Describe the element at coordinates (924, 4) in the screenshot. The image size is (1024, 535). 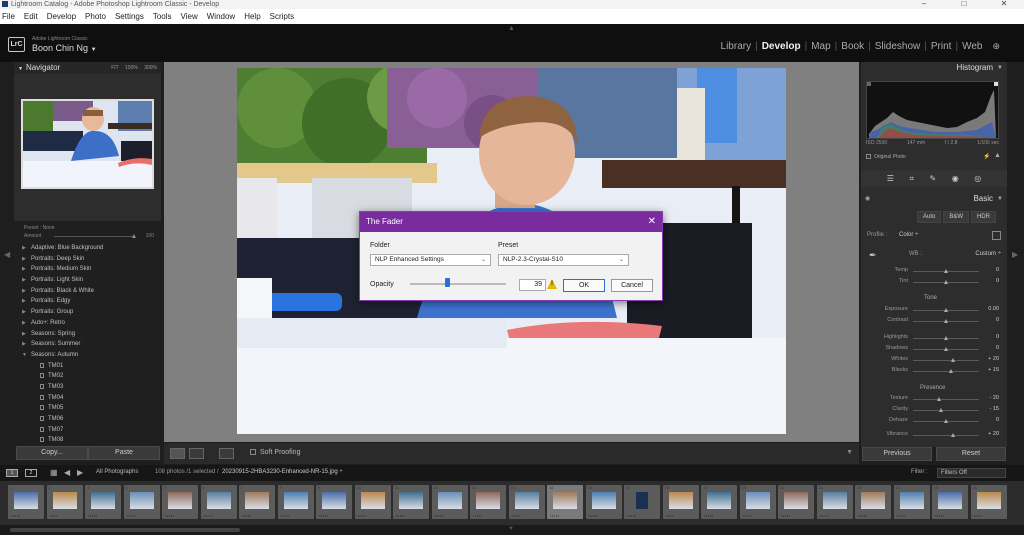
I see `minimize-icon: –` at that location.